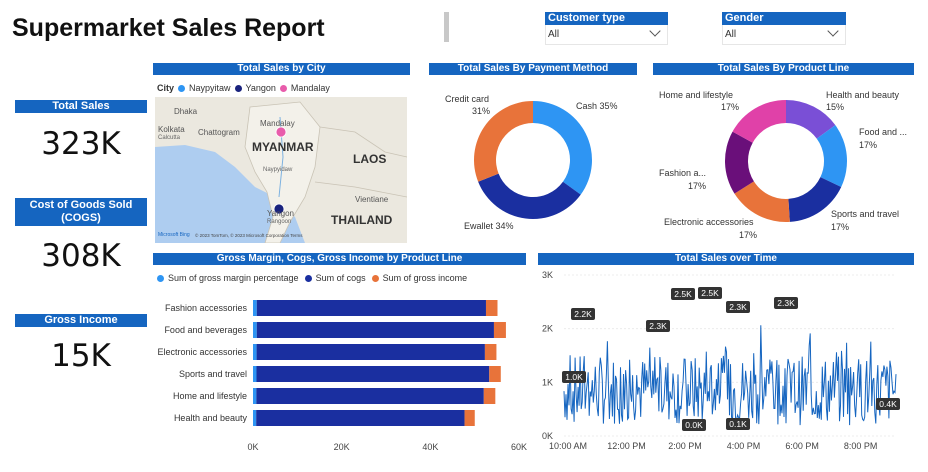  What do you see at coordinates (81, 320) in the screenshot?
I see `gross-income-label: Gross Income` at bounding box center [81, 320].